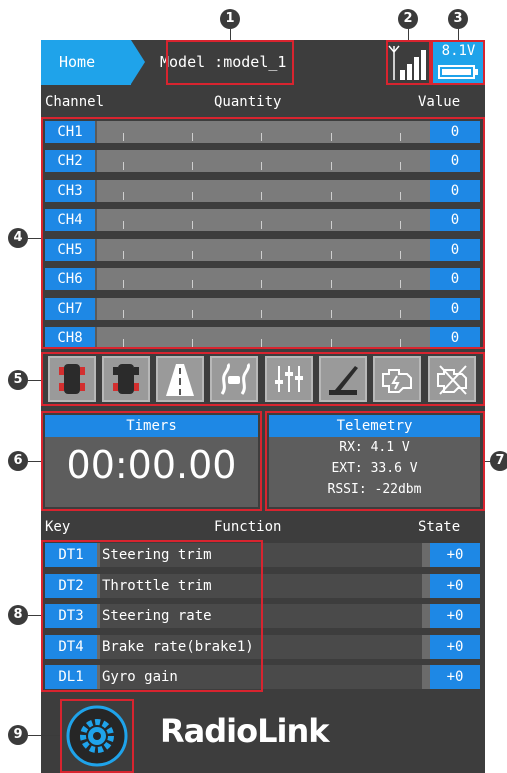 The image size is (507, 773). What do you see at coordinates (245, 731) in the screenshot?
I see `radiolink-logo: RadioLink` at bounding box center [245, 731].